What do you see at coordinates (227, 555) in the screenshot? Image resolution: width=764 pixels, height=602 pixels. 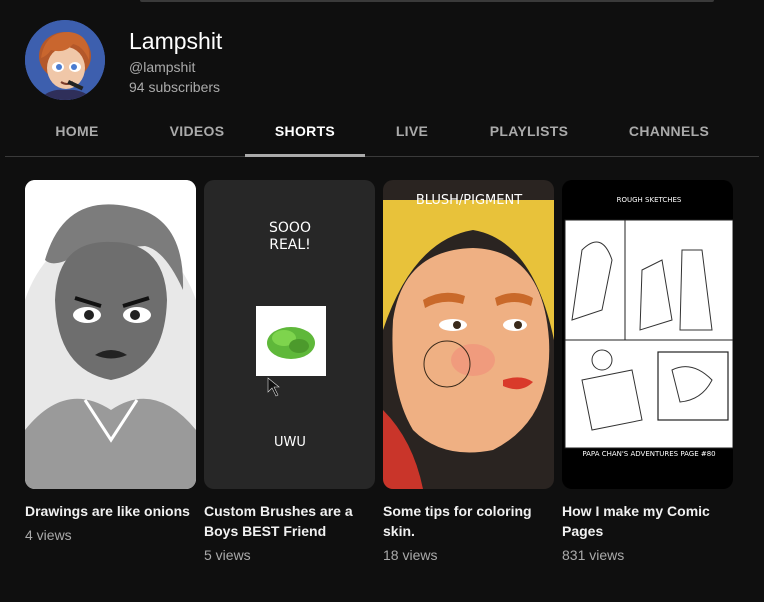 I see `short-views: 5 views` at bounding box center [227, 555].